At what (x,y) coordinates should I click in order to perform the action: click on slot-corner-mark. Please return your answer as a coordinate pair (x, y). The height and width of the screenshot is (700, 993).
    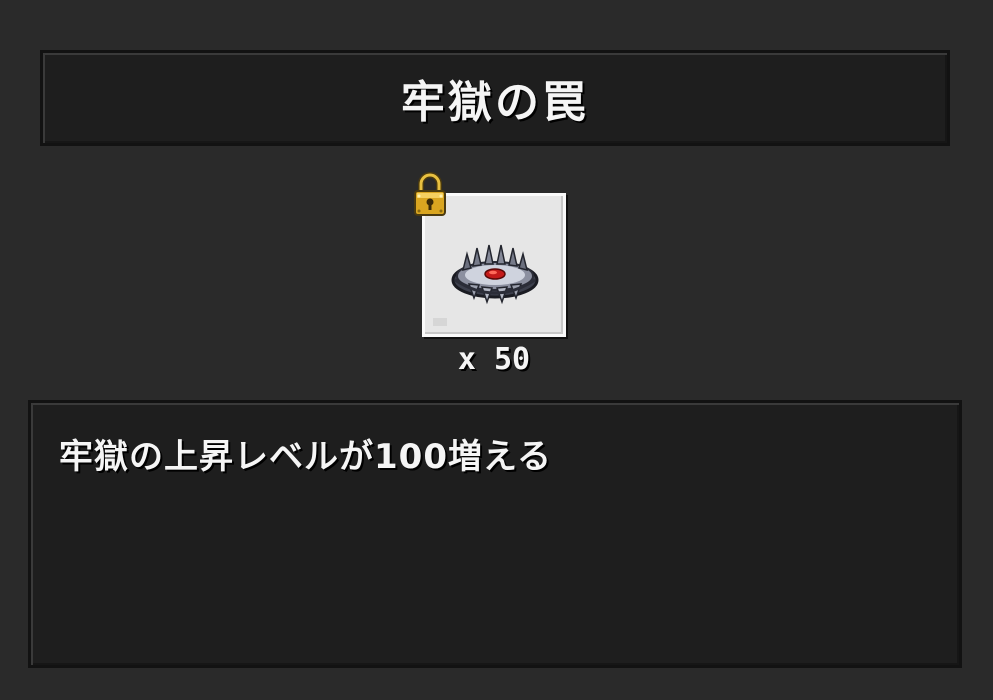
    Looking at the image, I should click on (440, 322).